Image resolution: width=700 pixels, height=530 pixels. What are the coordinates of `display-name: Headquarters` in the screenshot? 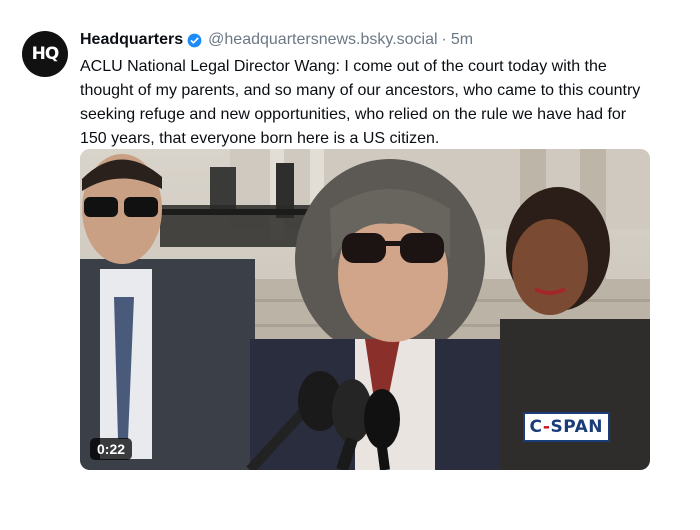 It's located at (131, 40).